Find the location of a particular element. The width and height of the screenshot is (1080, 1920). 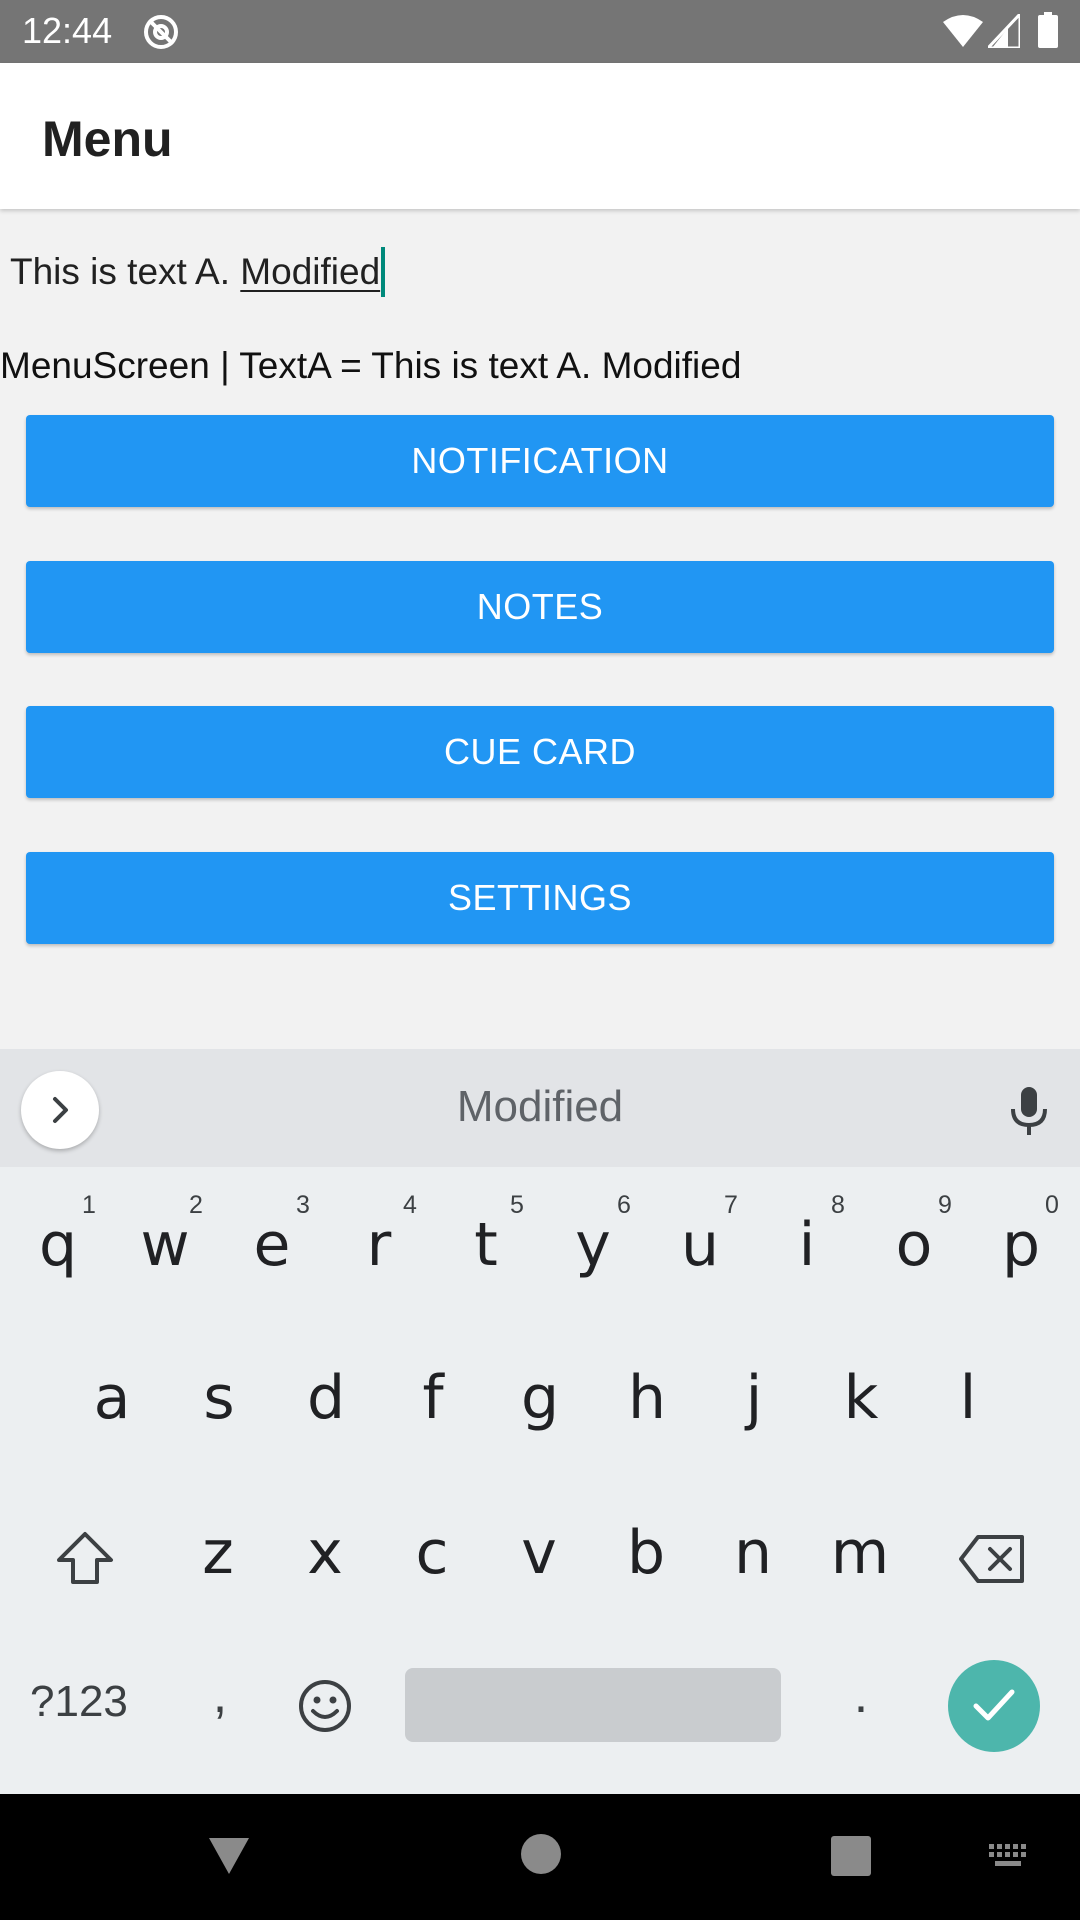

suggestion-word: Modified is located at coordinates (540, 1107).